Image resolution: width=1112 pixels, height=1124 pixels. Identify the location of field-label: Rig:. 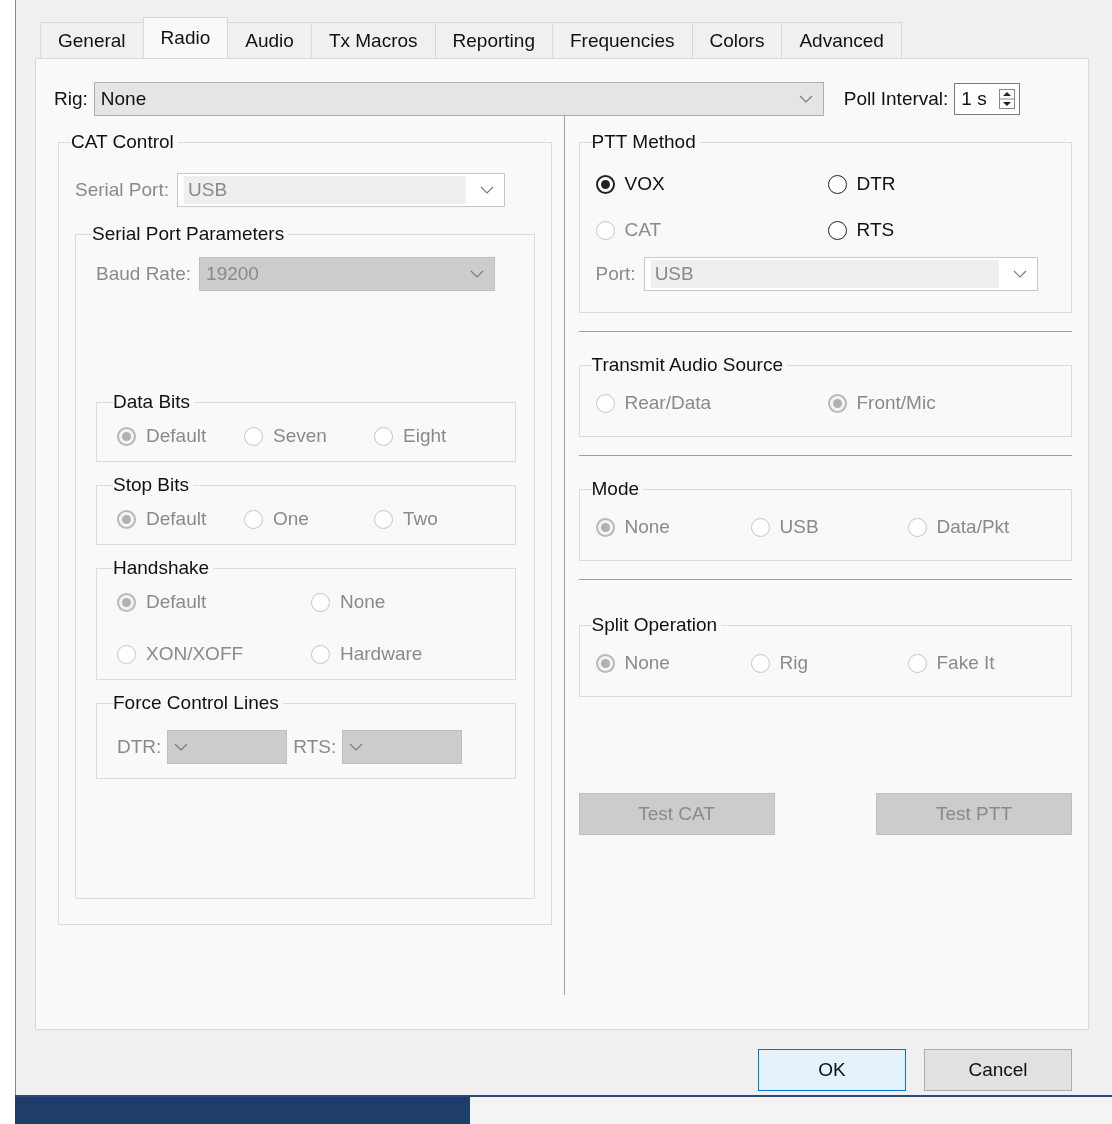
(71, 99).